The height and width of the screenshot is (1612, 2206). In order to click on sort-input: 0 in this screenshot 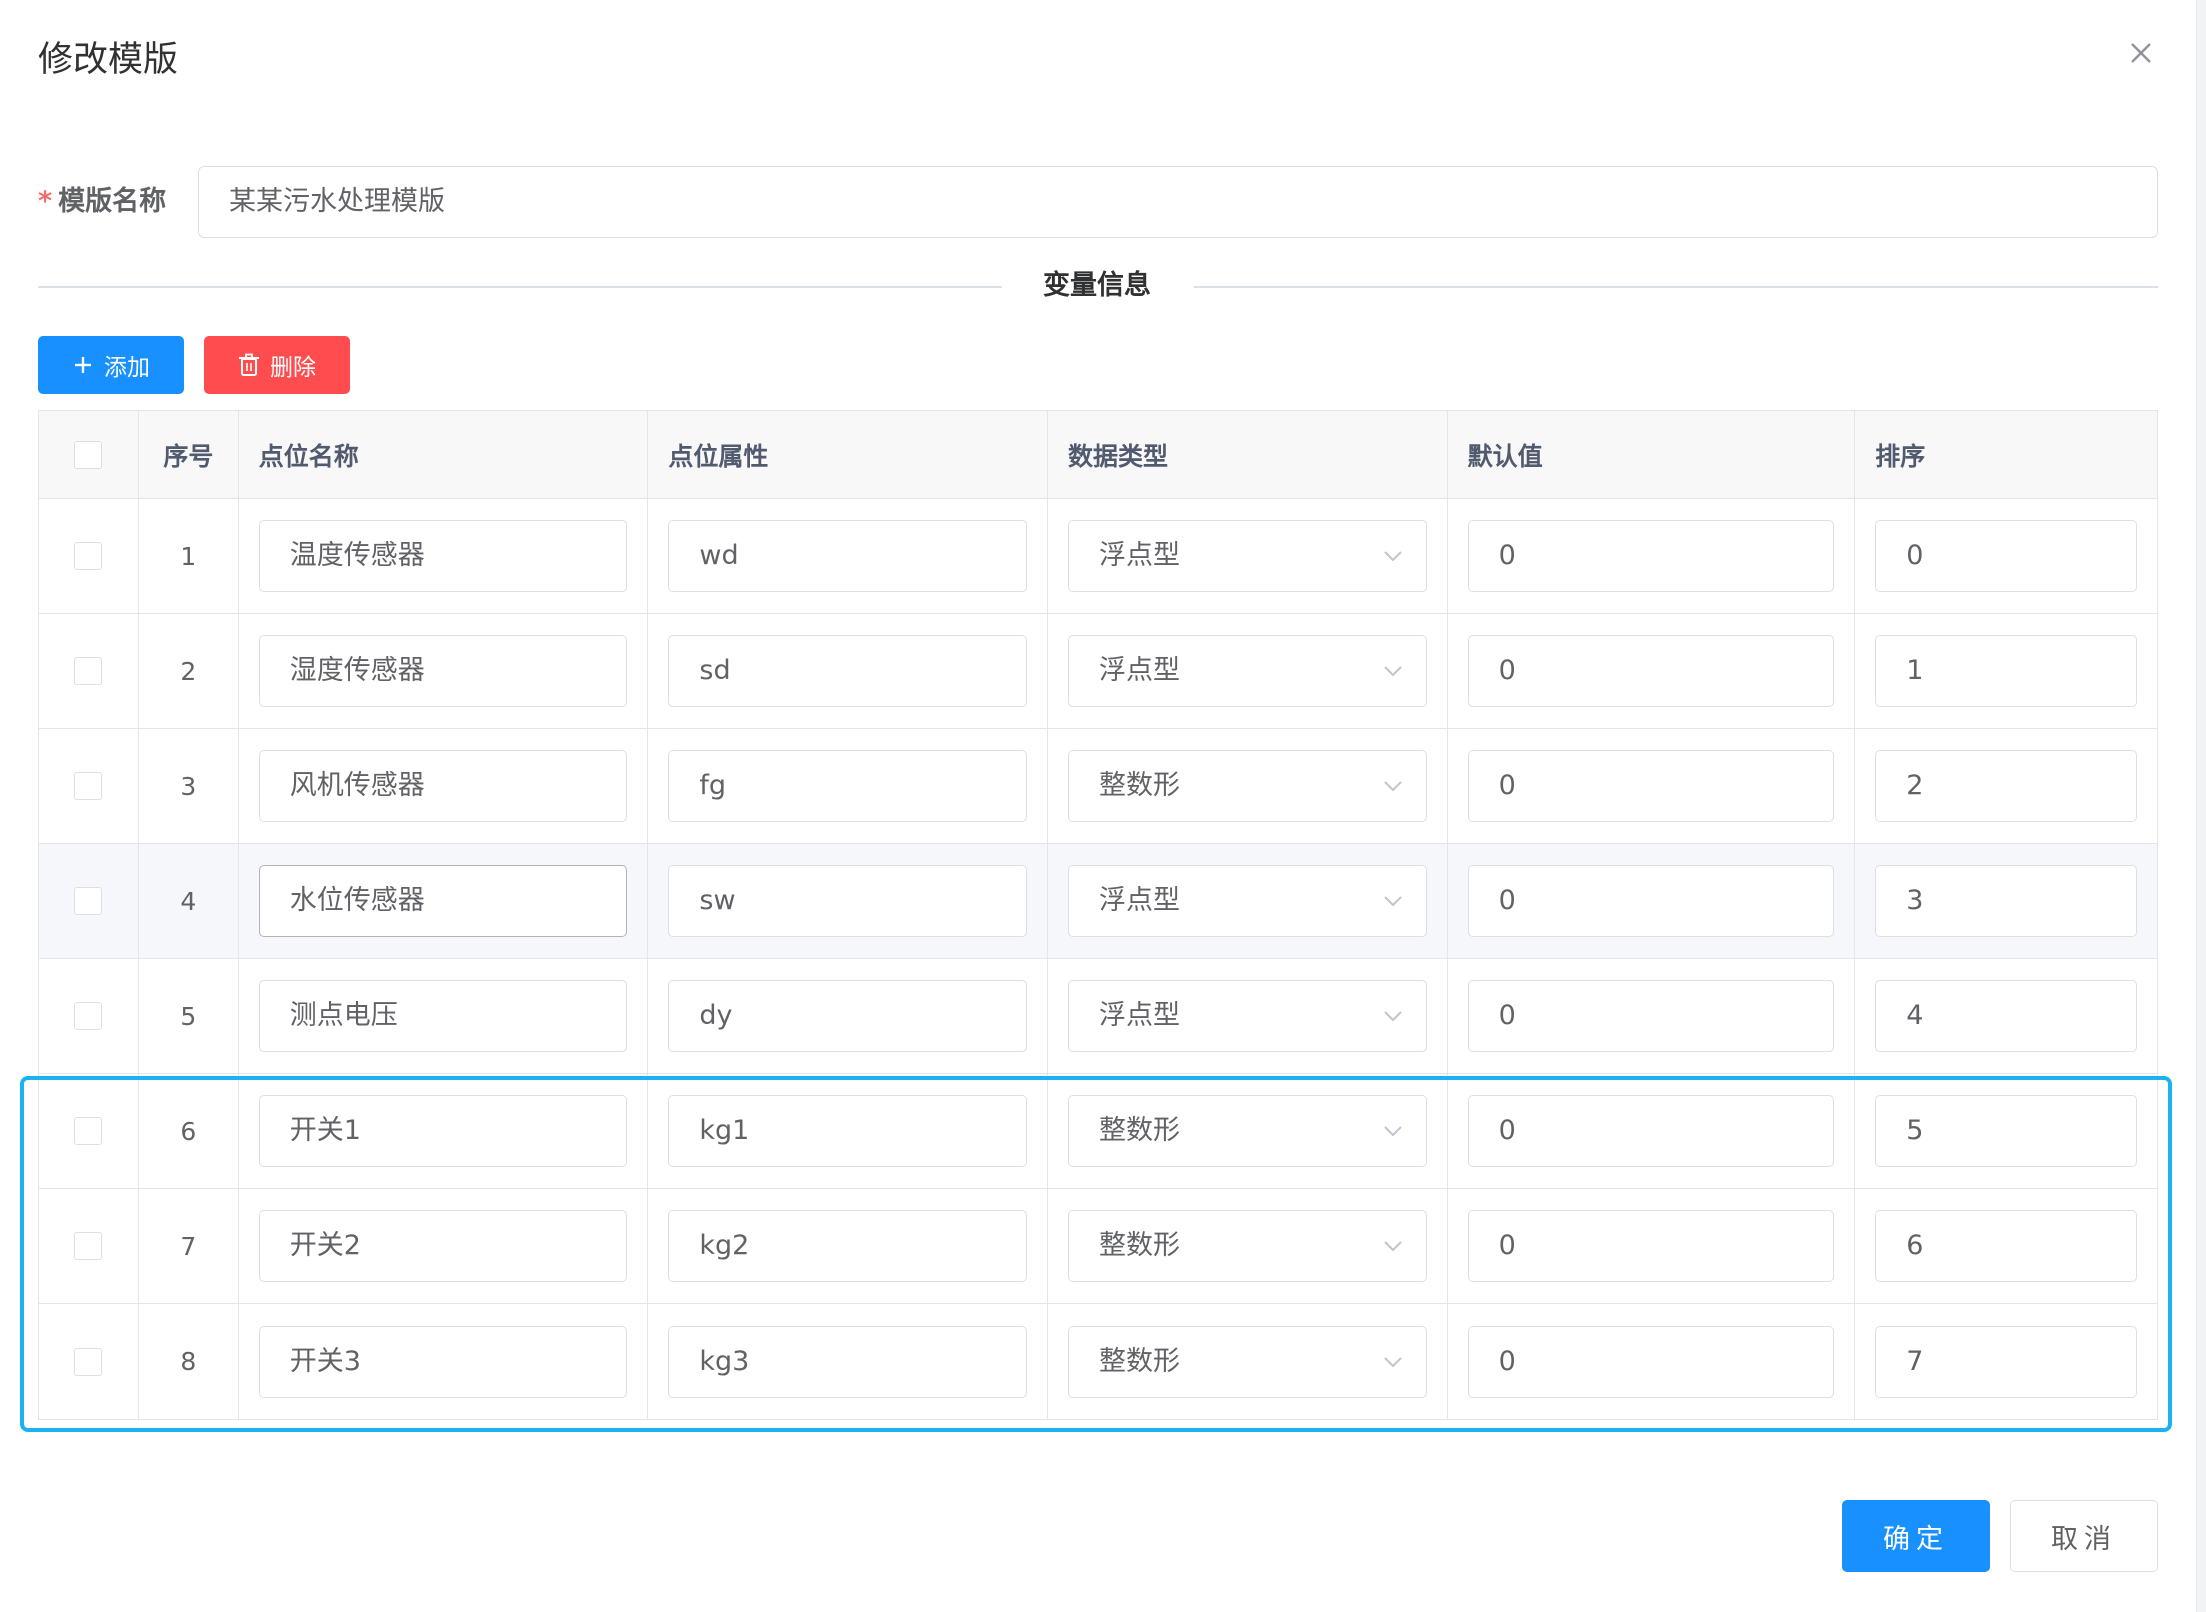, I will do `click(2006, 556)`.